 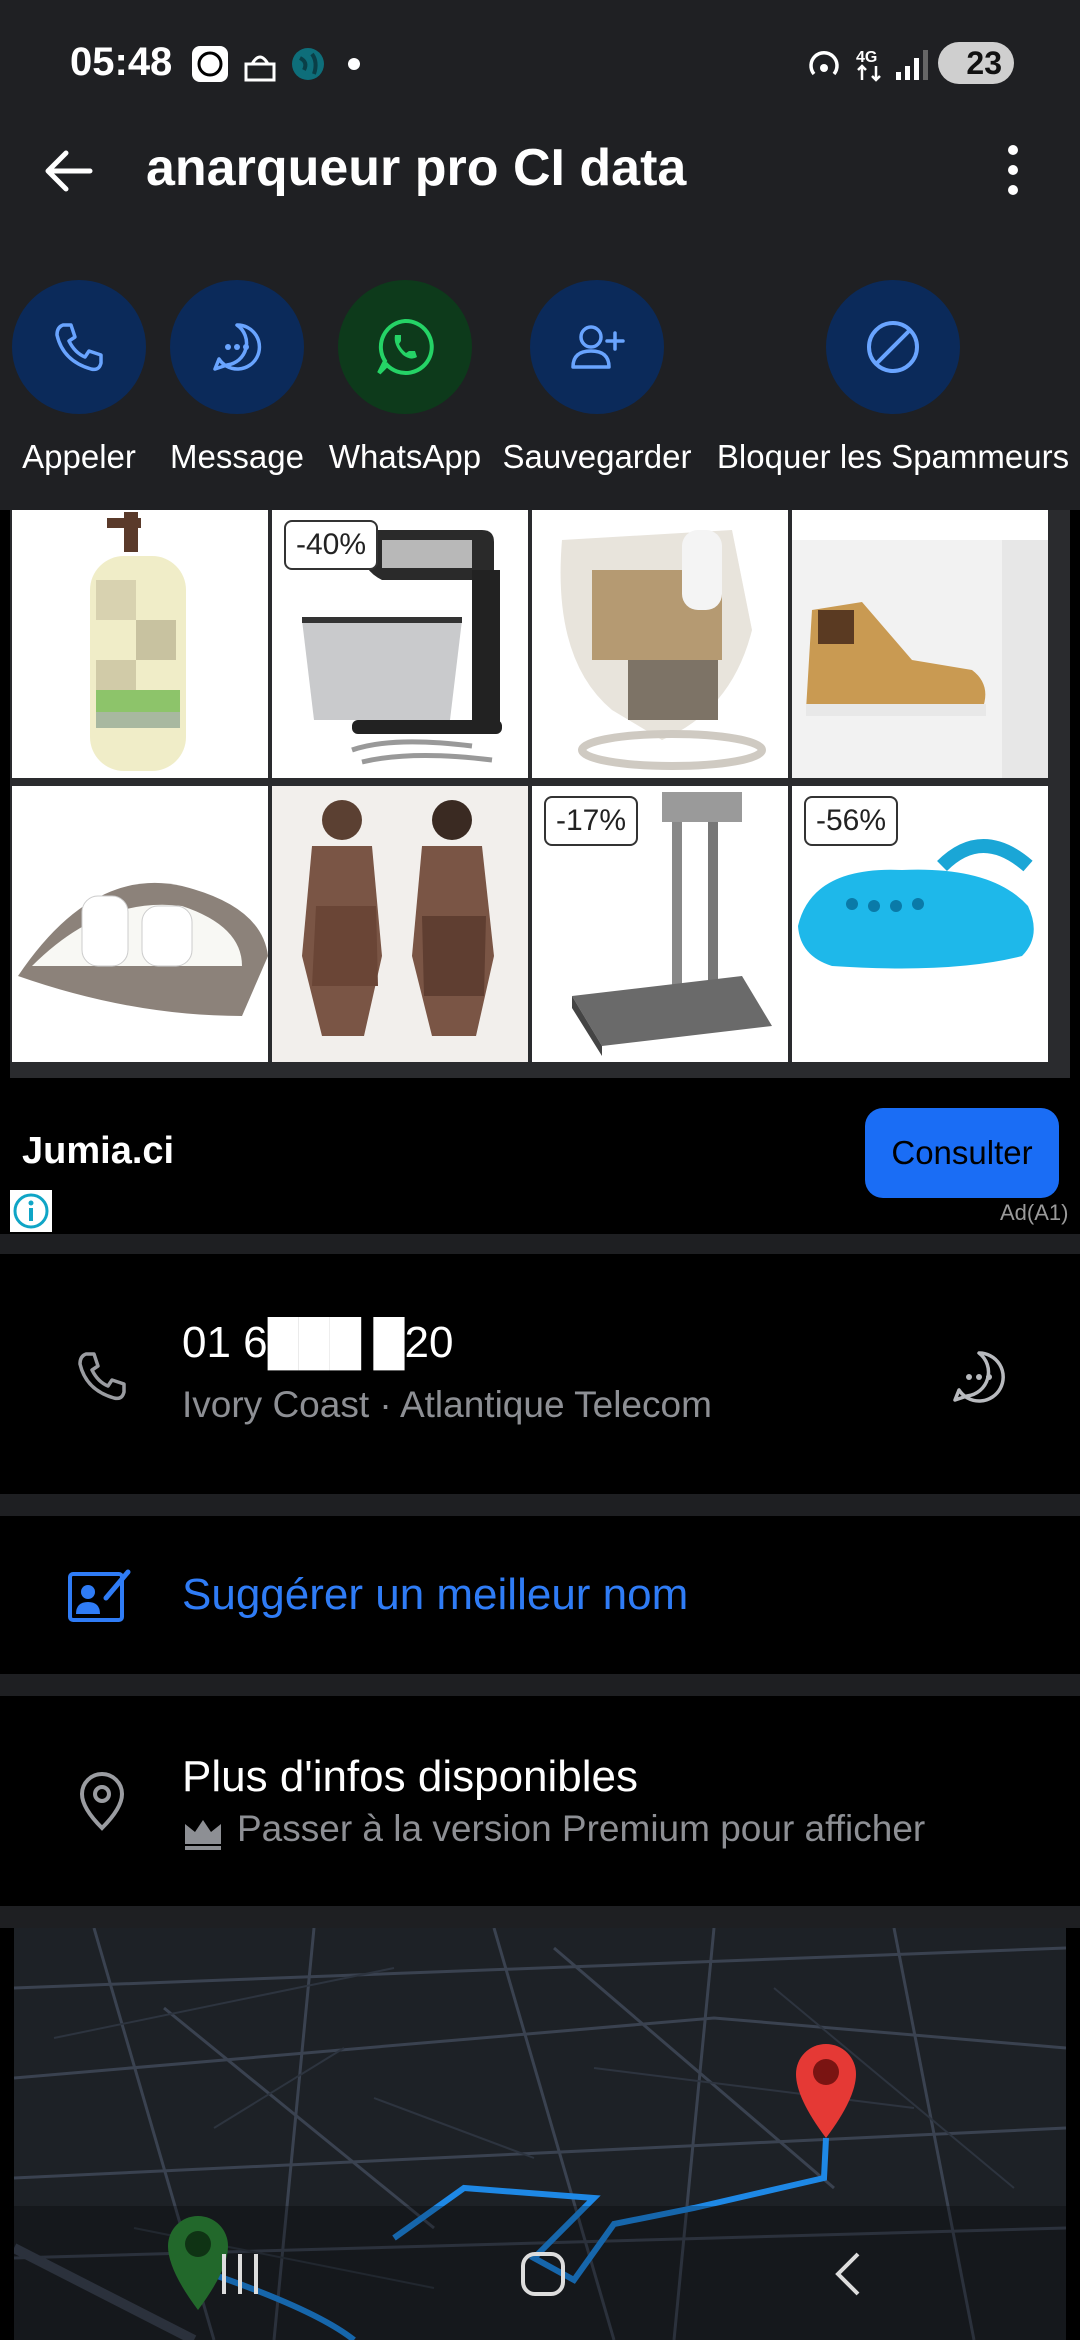 I want to click on whatsapp-button-circle, so click(x=405, y=347).